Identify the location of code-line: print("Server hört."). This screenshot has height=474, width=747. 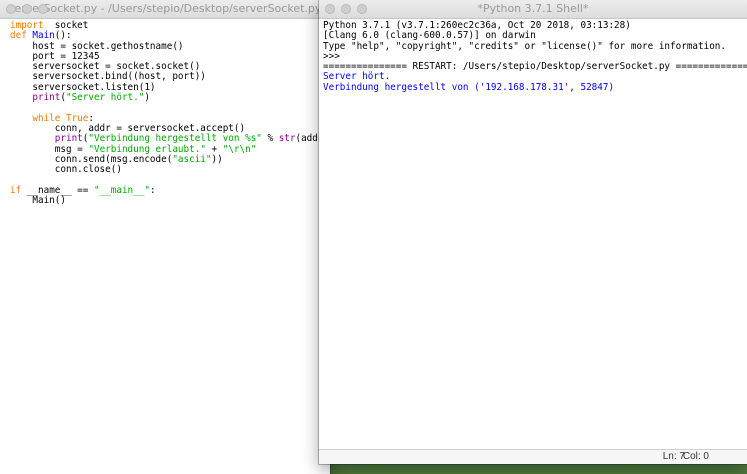
(80, 98).